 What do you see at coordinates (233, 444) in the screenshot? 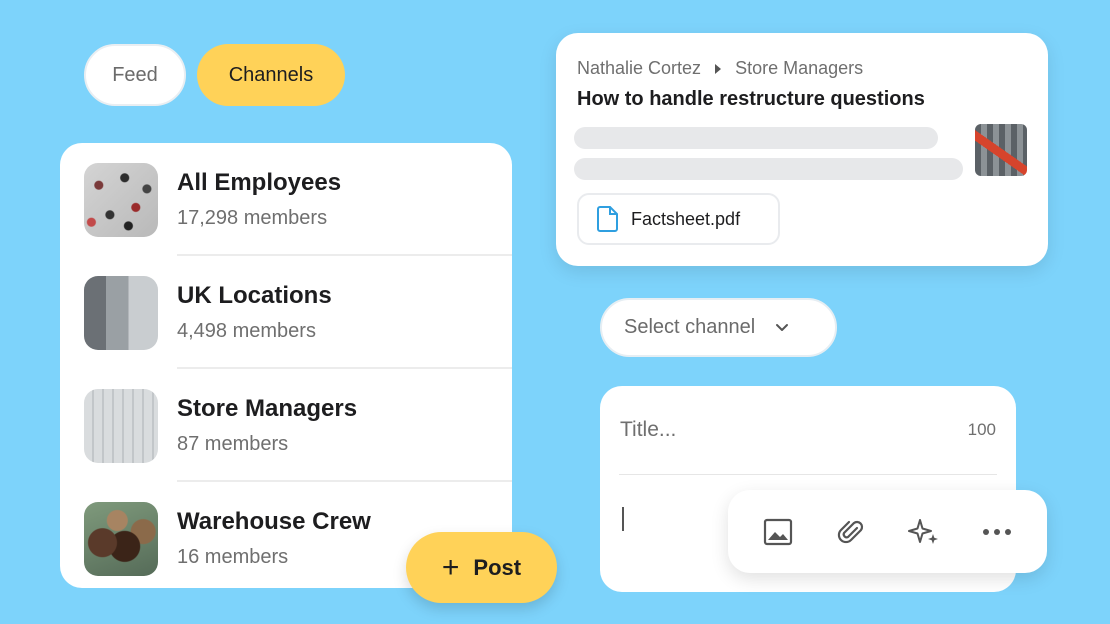
I see `channel-member-count: 87 members` at bounding box center [233, 444].